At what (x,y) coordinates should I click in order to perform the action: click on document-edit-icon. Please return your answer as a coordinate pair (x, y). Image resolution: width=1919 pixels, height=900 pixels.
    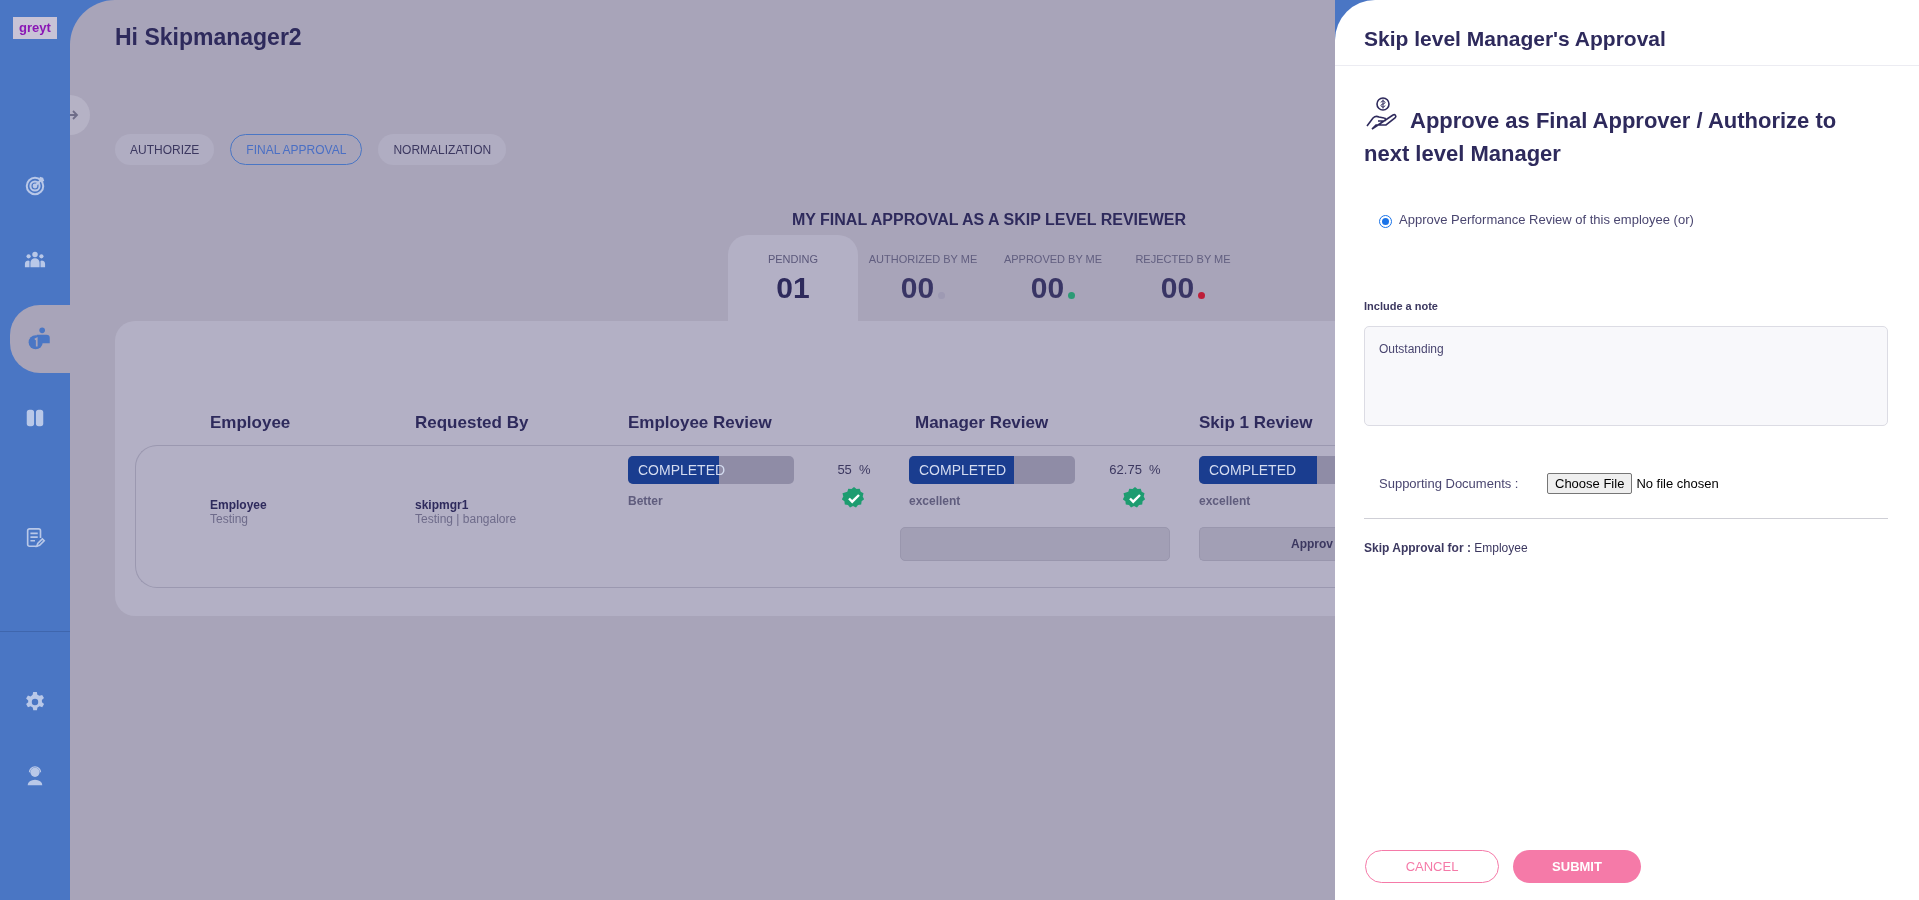
    Looking at the image, I should click on (35, 538).